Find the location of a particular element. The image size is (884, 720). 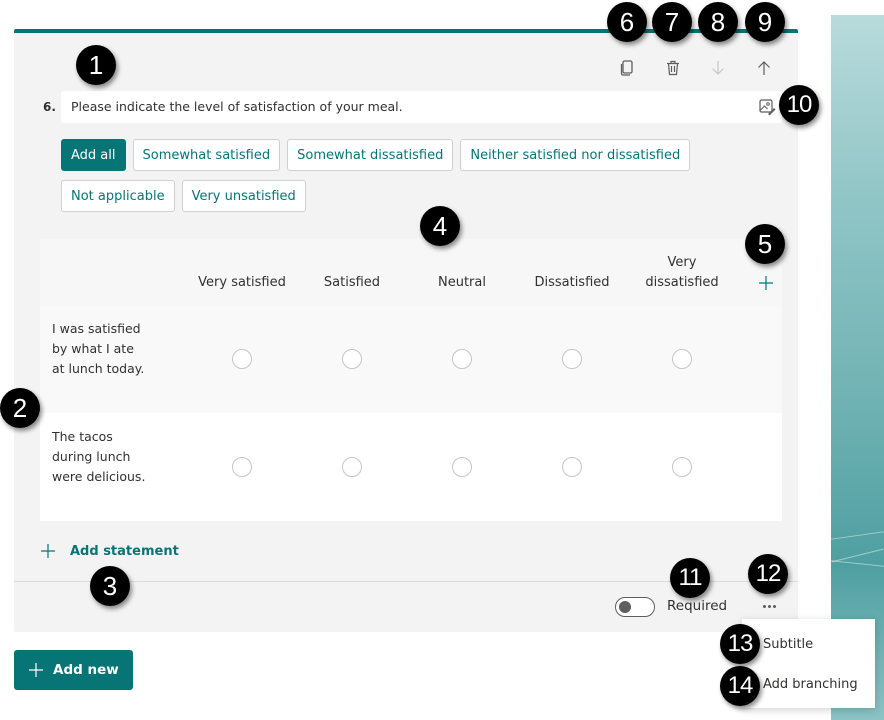

insert-media-icon is located at coordinates (767, 107).